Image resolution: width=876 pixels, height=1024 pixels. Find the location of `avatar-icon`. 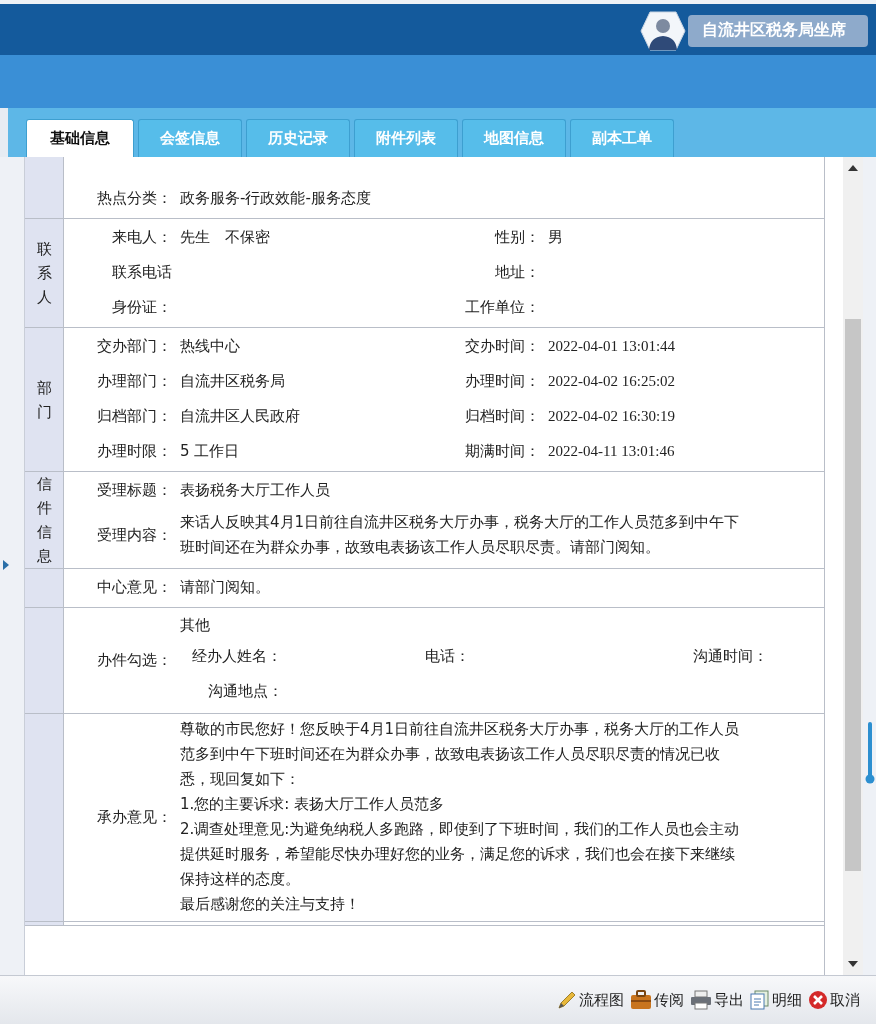

avatar-icon is located at coordinates (663, 30).